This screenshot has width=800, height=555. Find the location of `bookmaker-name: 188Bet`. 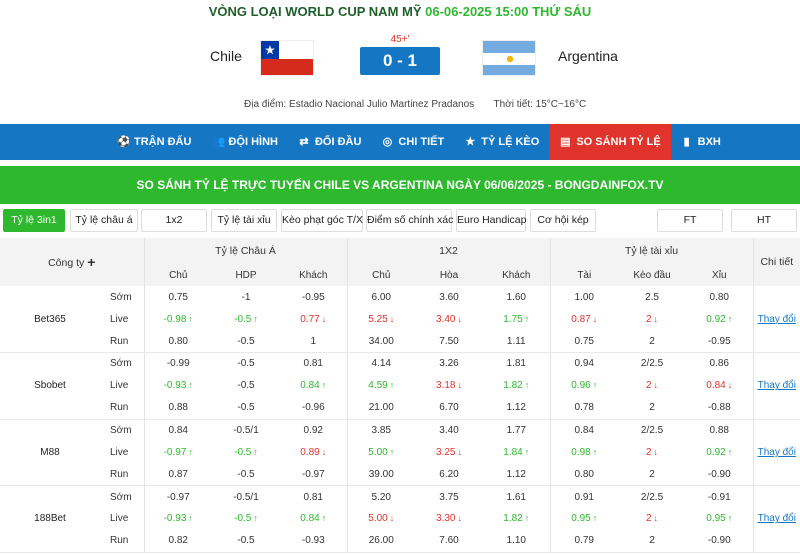

bookmaker-name: 188Bet is located at coordinates (50, 519).